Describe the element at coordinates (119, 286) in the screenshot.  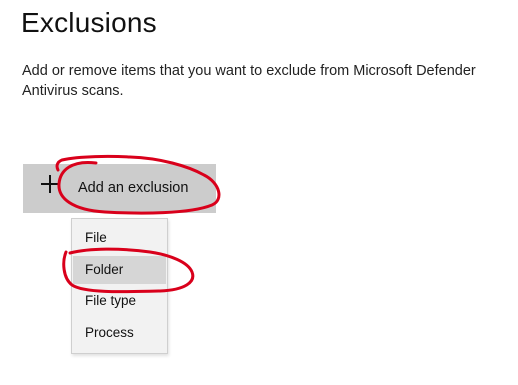
I see `exclusion-type-menu: File Folder File type Process` at that location.